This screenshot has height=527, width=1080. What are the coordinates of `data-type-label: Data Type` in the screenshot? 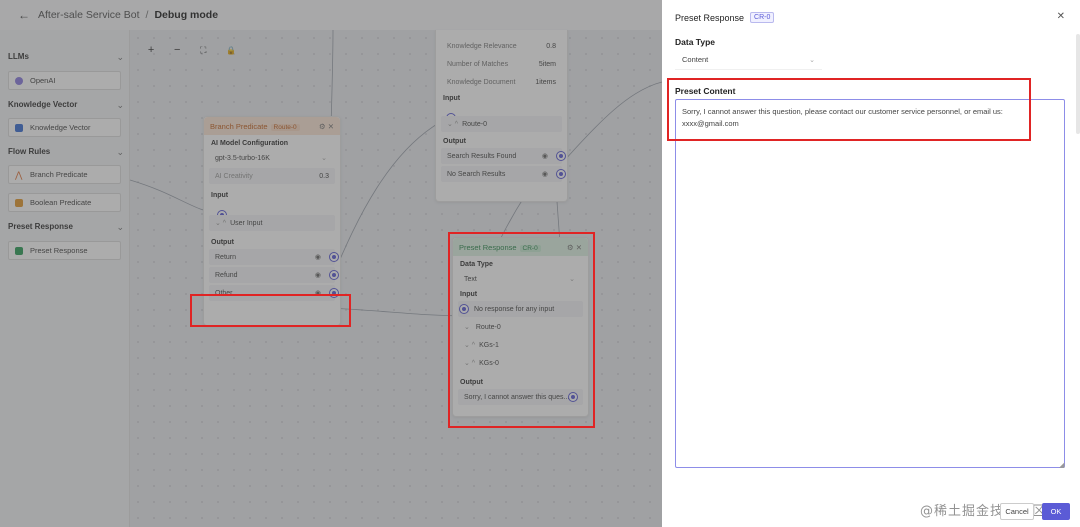 It's located at (695, 42).